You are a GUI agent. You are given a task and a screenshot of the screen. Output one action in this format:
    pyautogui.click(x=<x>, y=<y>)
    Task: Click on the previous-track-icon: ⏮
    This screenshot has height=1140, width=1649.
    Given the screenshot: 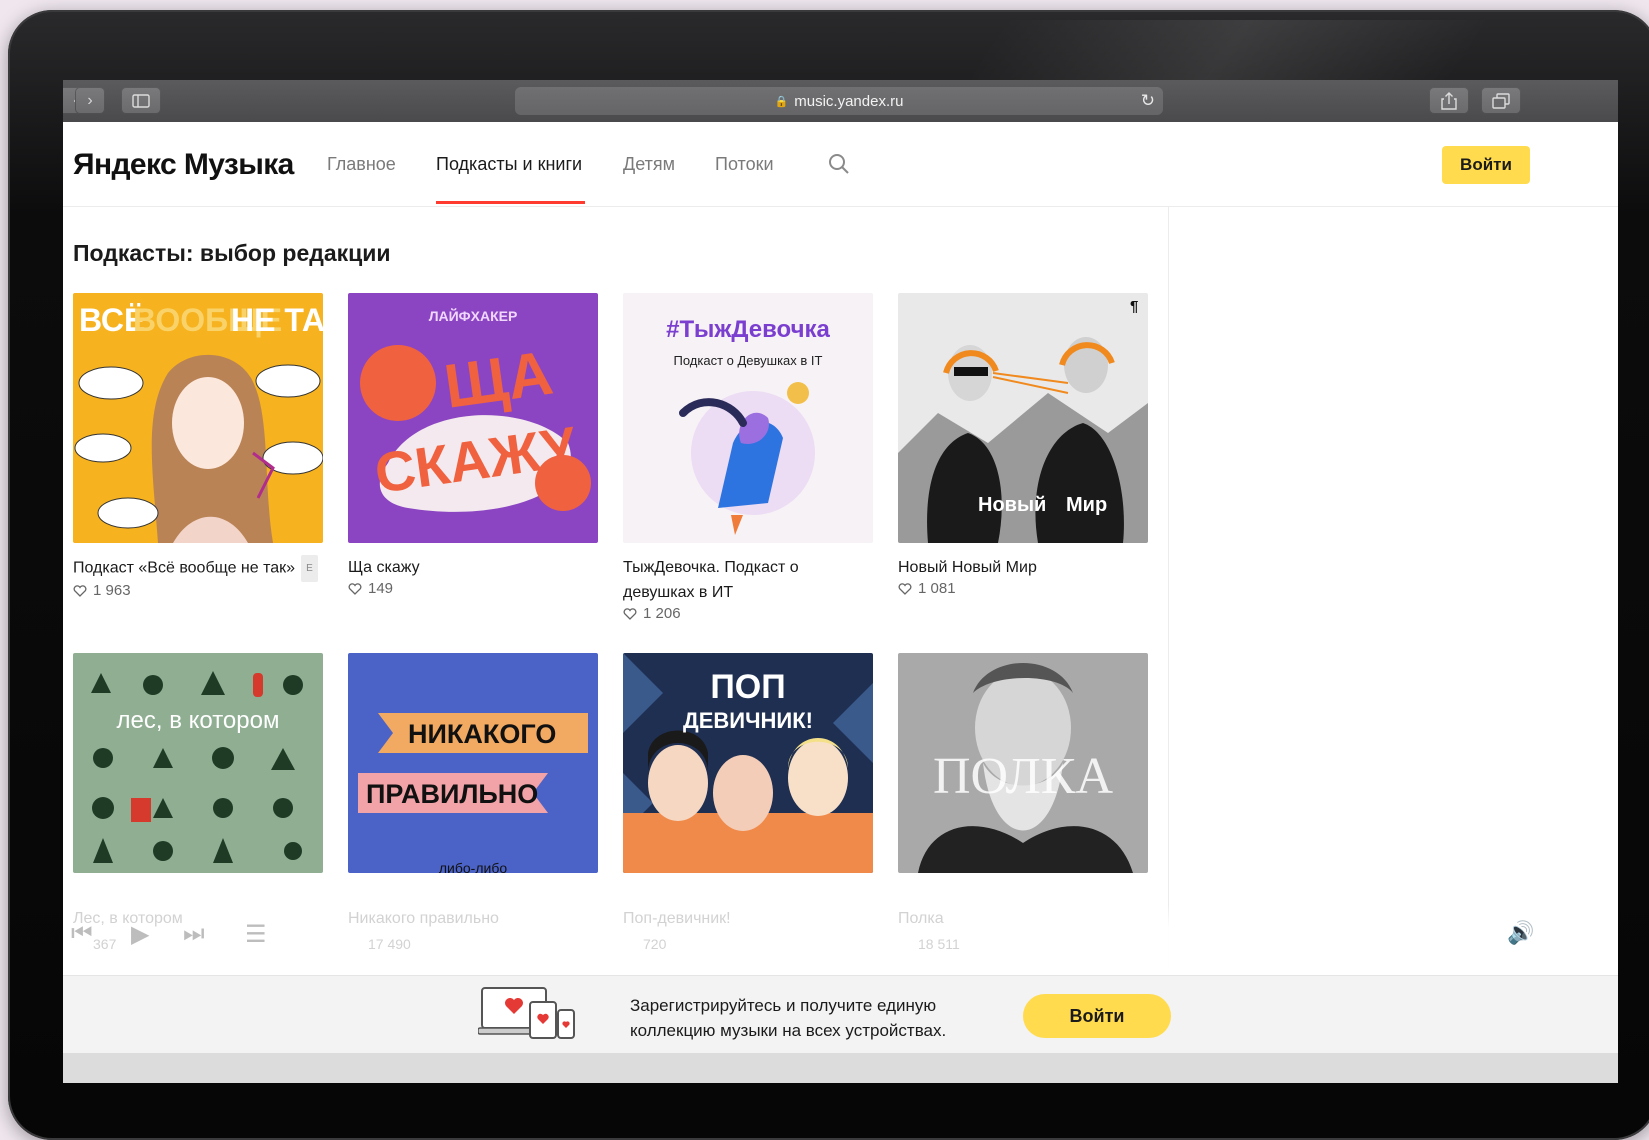 What is the action you would take?
    pyautogui.click(x=82, y=934)
    